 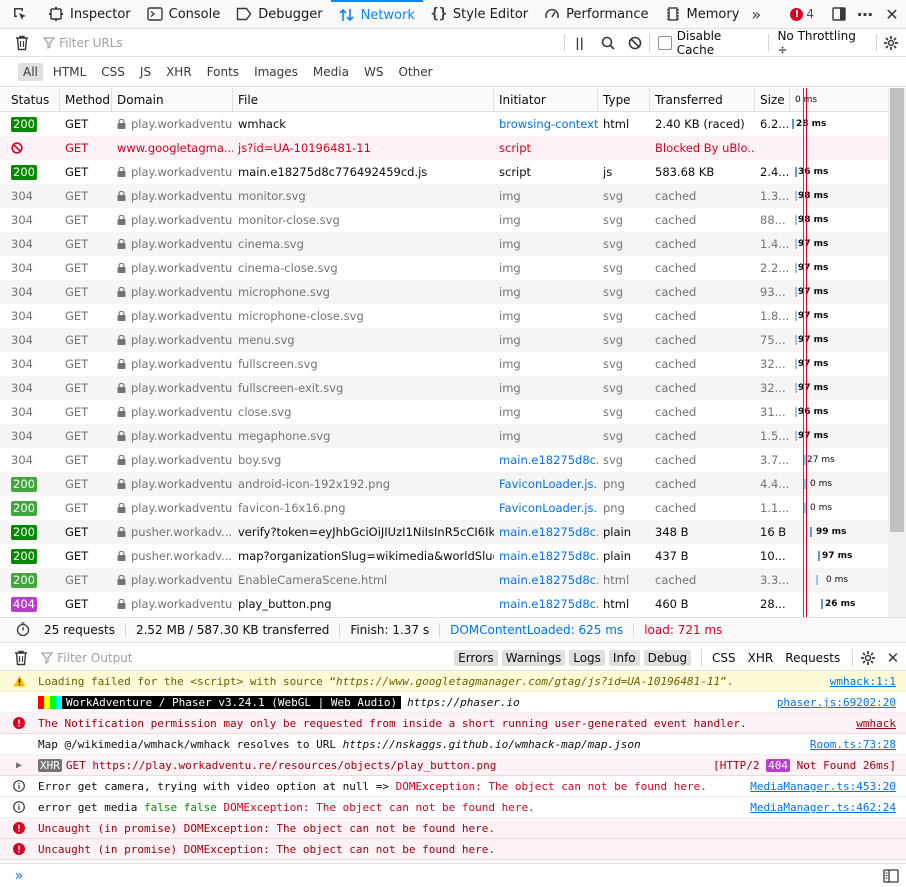 What do you see at coordinates (145, 72) in the screenshot?
I see `type-filter-js: JS` at bounding box center [145, 72].